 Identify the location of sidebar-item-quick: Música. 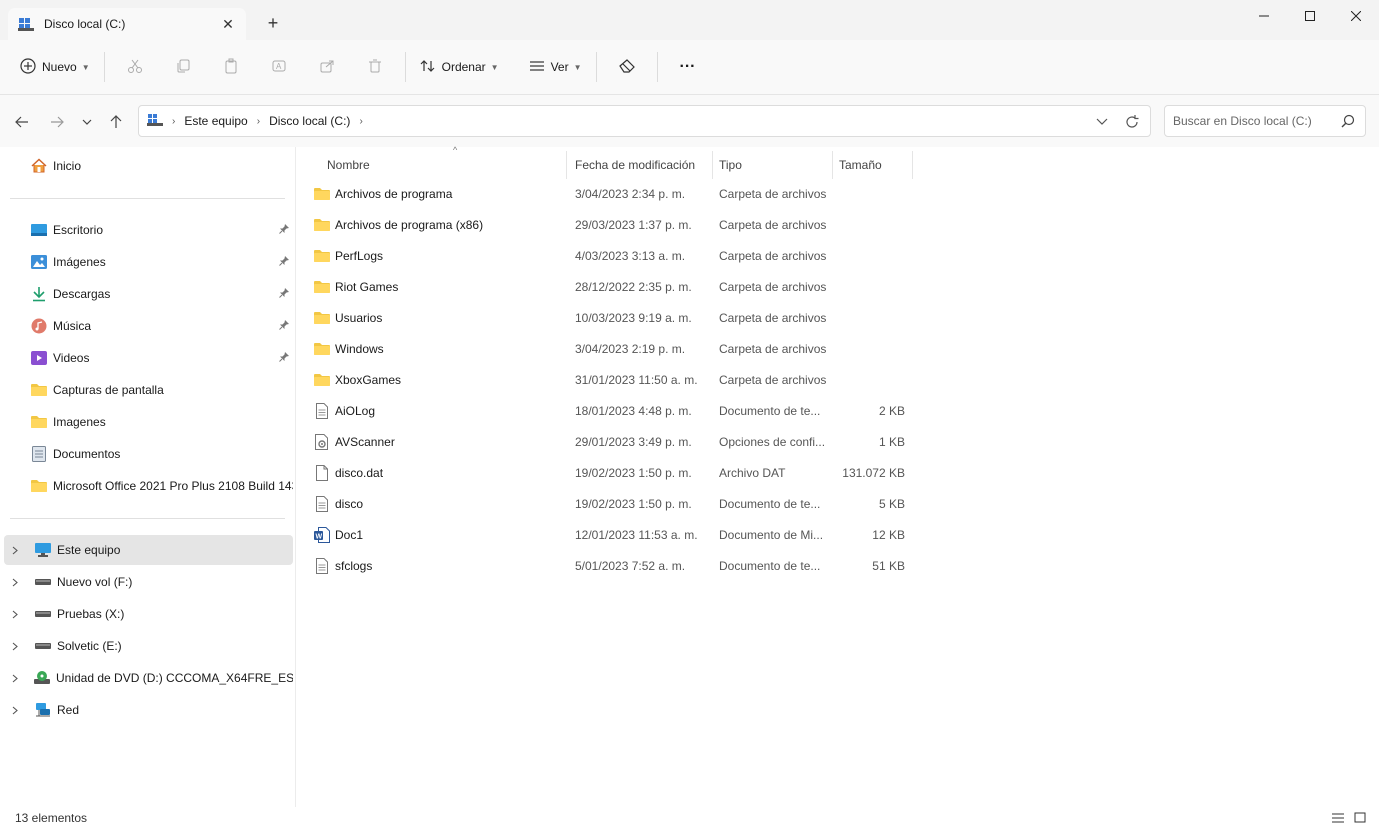
(148, 326).